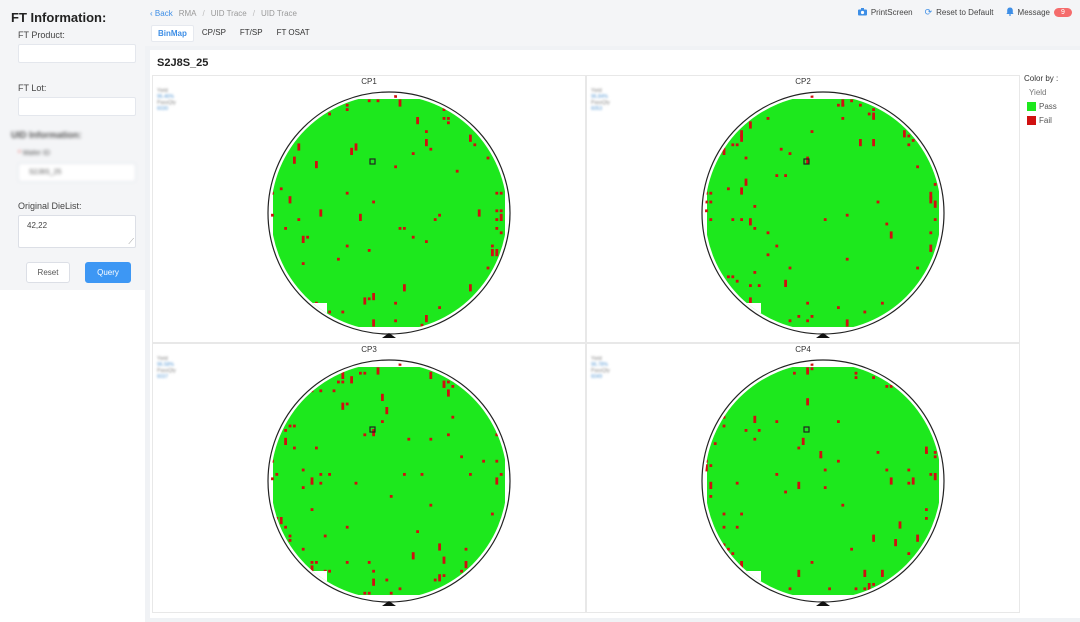  What do you see at coordinates (77, 53) in the screenshot?
I see `ft-product-input` at bounding box center [77, 53].